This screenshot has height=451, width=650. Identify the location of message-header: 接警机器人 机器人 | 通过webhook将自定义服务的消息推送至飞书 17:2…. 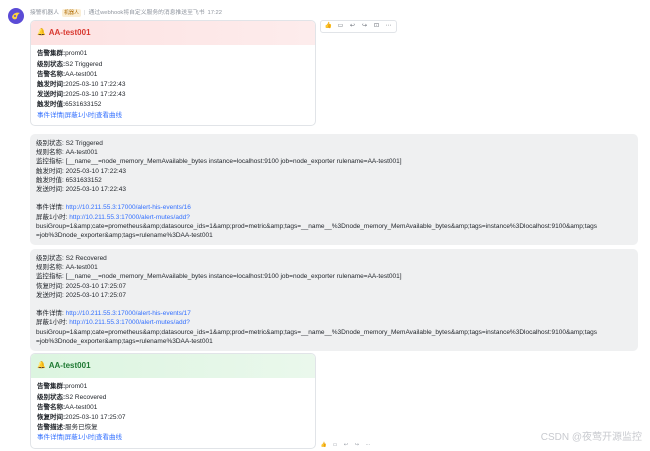
(126, 13).